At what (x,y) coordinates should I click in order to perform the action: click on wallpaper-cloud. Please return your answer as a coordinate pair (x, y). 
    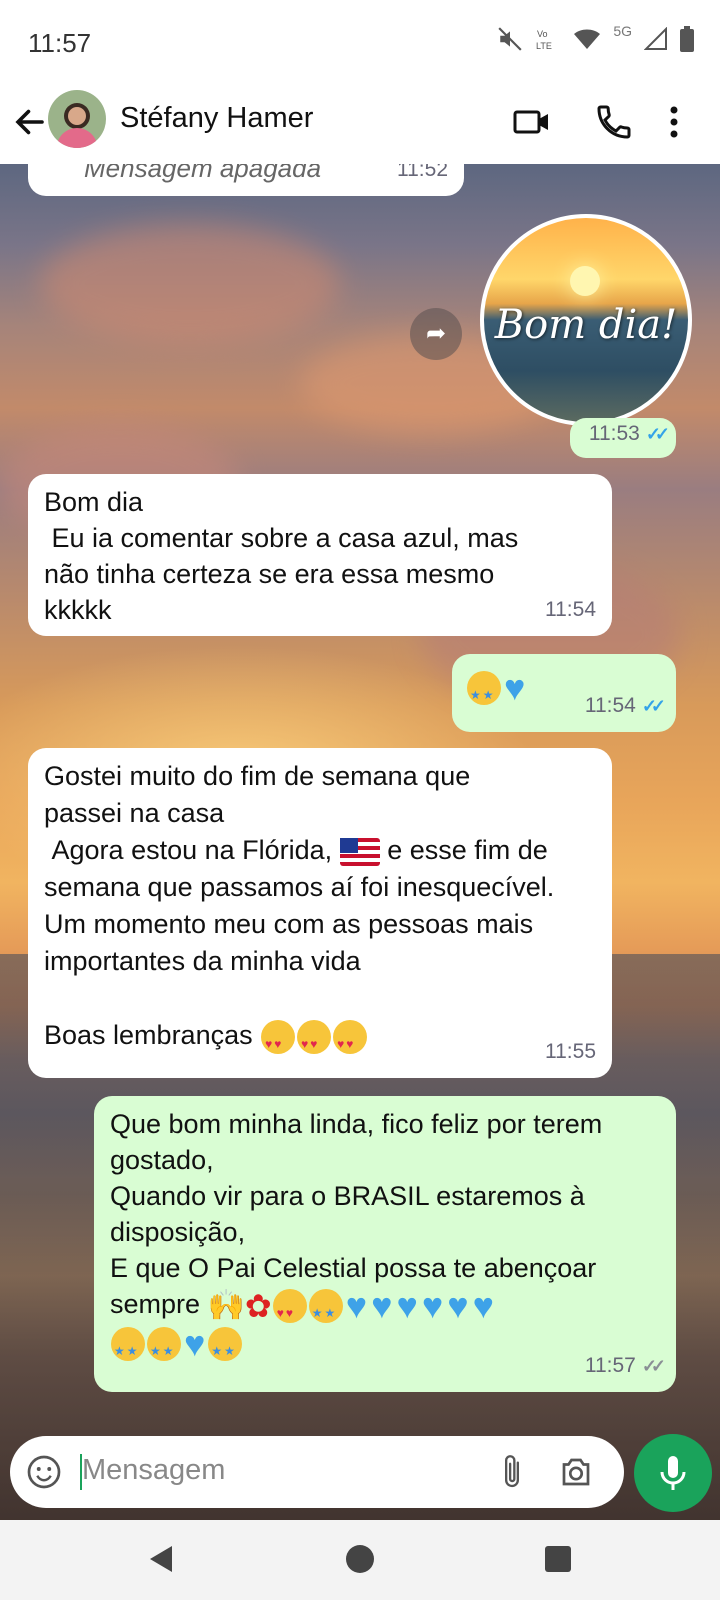
    Looking at the image, I should click on (190, 284).